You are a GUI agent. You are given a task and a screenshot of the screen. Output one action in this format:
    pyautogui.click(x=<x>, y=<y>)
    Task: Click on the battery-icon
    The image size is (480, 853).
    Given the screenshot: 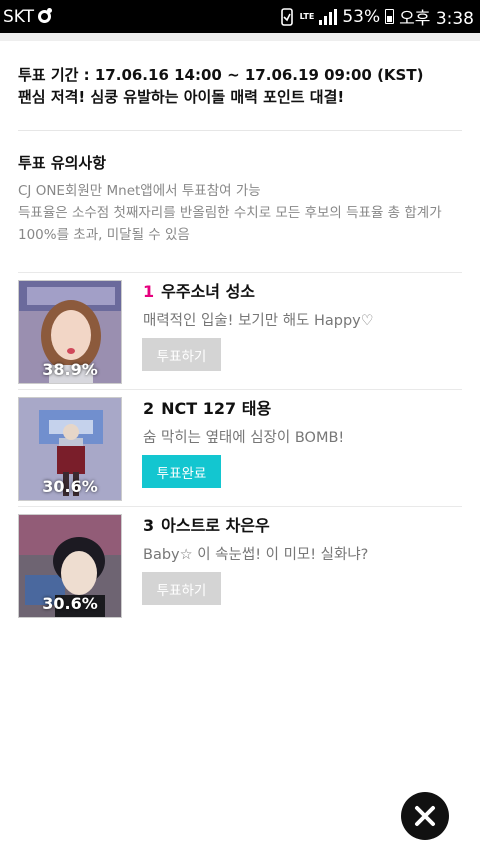 What is the action you would take?
    pyautogui.click(x=390, y=16)
    